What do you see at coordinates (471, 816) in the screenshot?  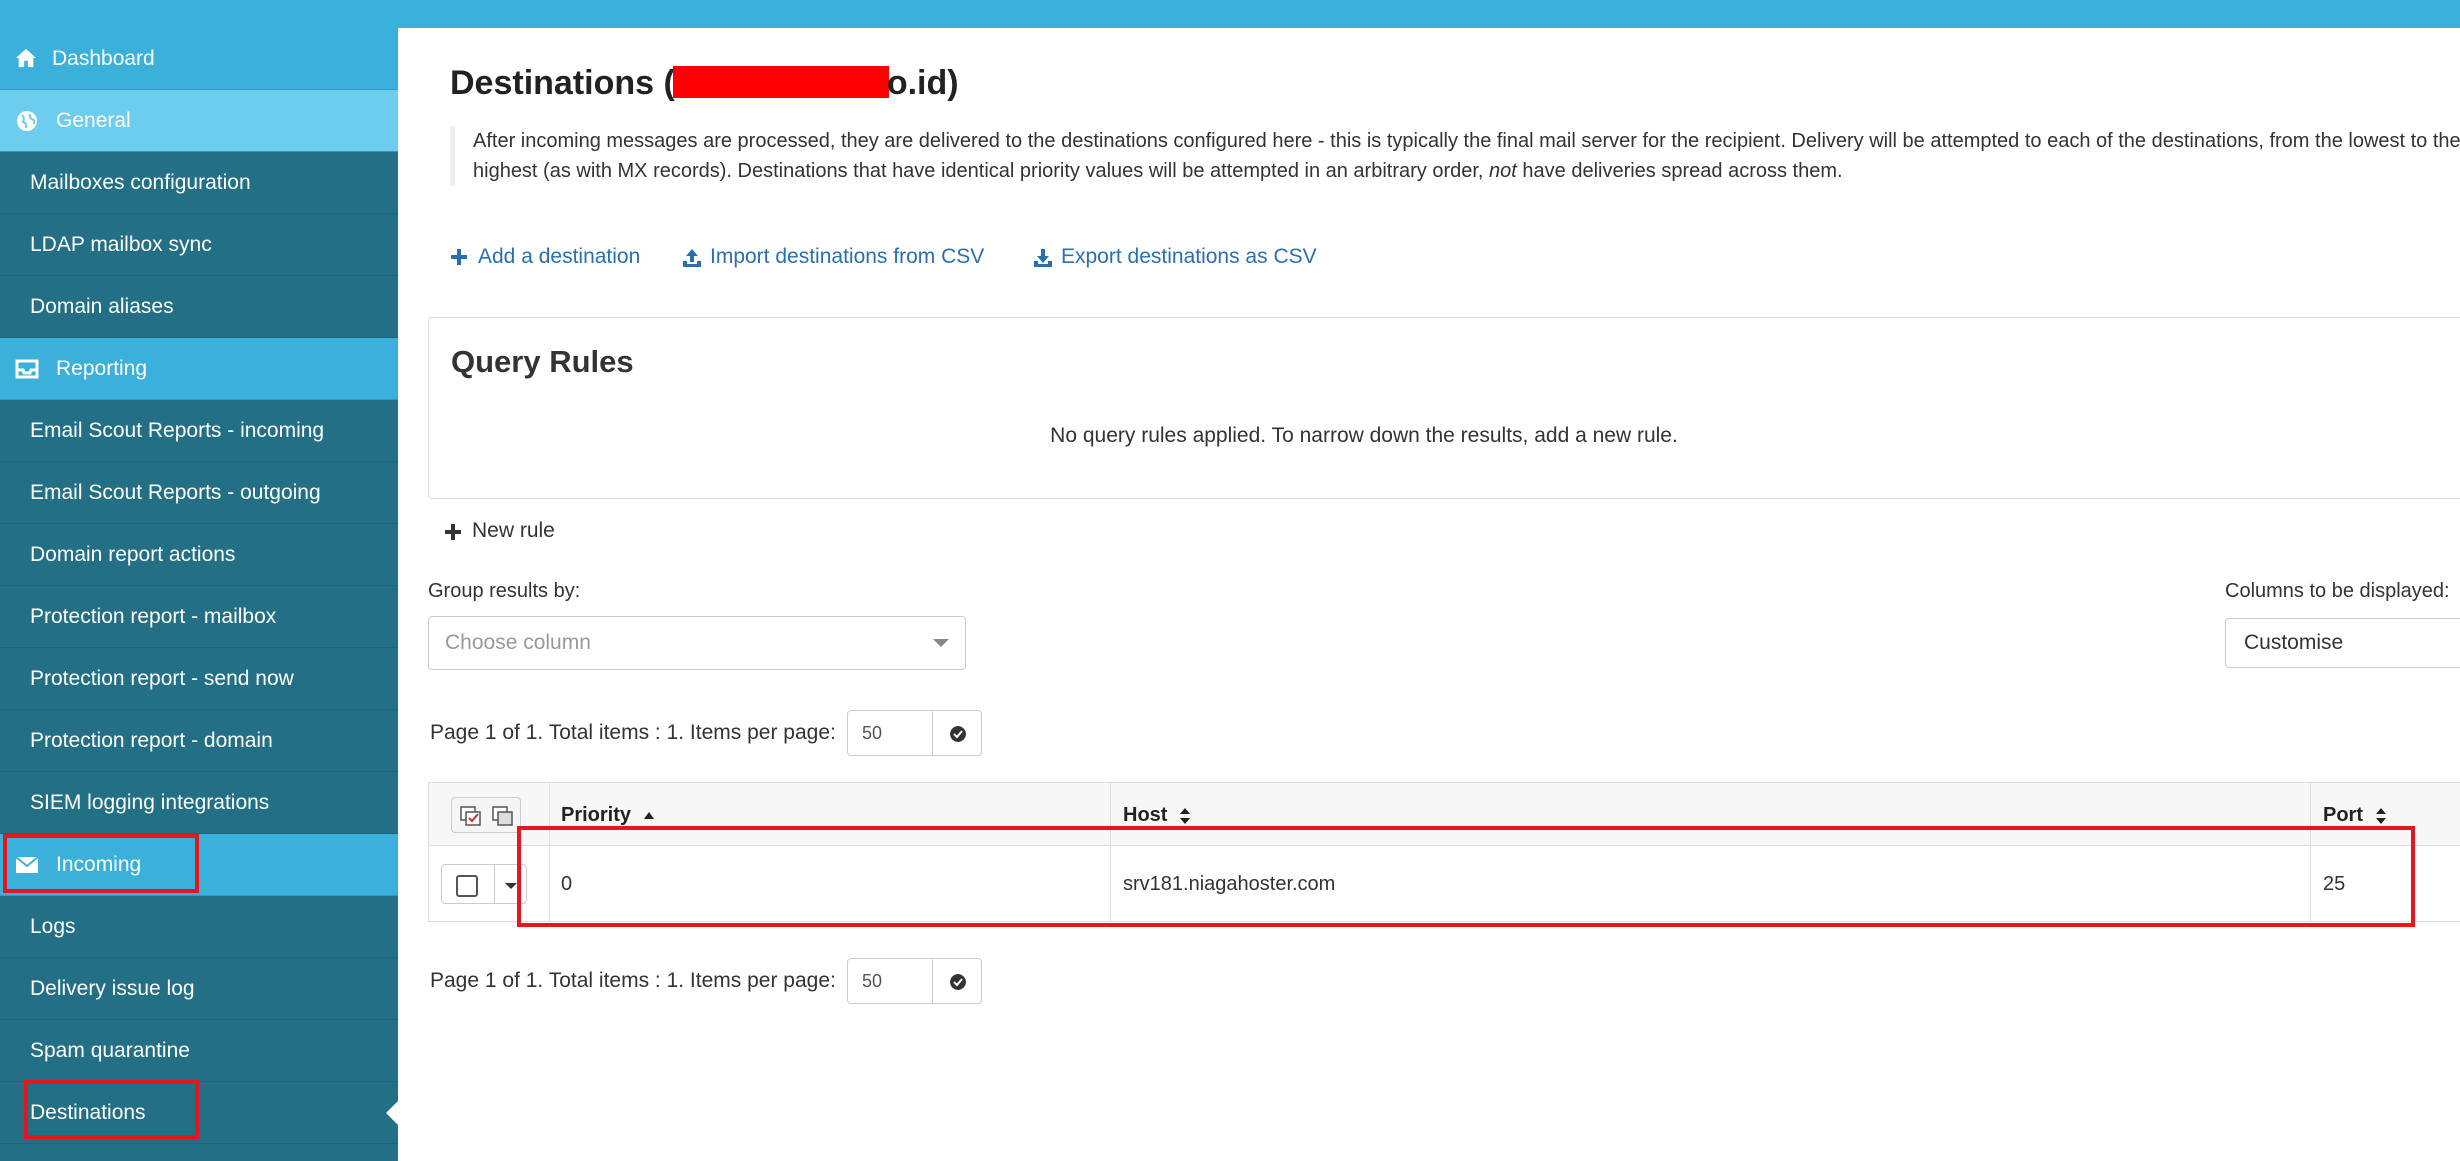 I see `select-all-icon` at bounding box center [471, 816].